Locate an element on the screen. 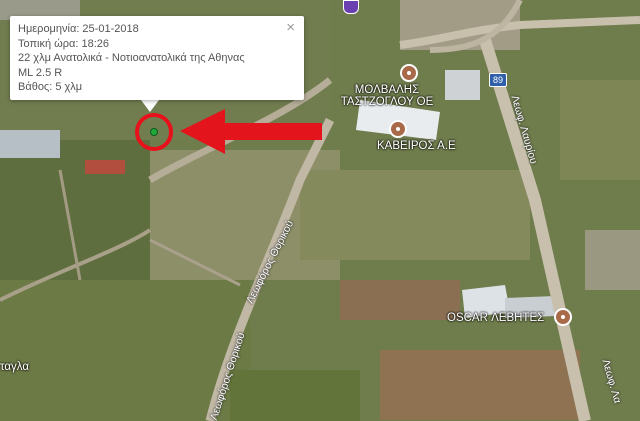 The width and height of the screenshot is (640, 421). place-label-tagla: ταγλα is located at coordinates (15, 367).